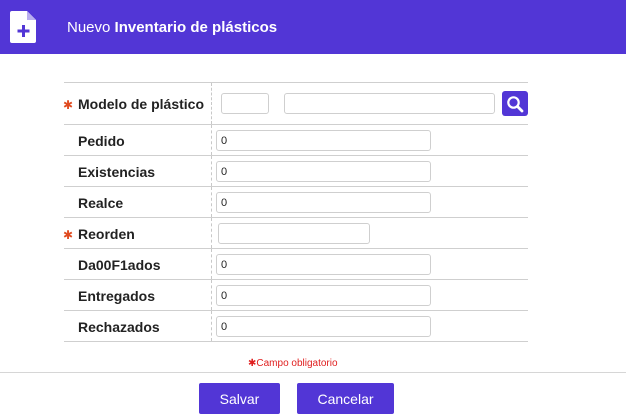 The height and width of the screenshot is (416, 626). What do you see at coordinates (313, 372) in the screenshot?
I see `footer-divider` at bounding box center [313, 372].